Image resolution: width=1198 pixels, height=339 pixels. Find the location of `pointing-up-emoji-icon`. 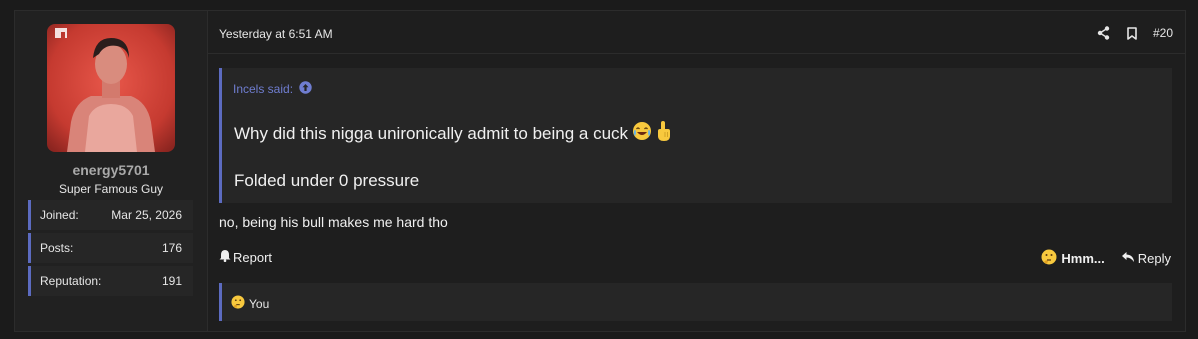

pointing-up-emoji-icon is located at coordinates (664, 133).